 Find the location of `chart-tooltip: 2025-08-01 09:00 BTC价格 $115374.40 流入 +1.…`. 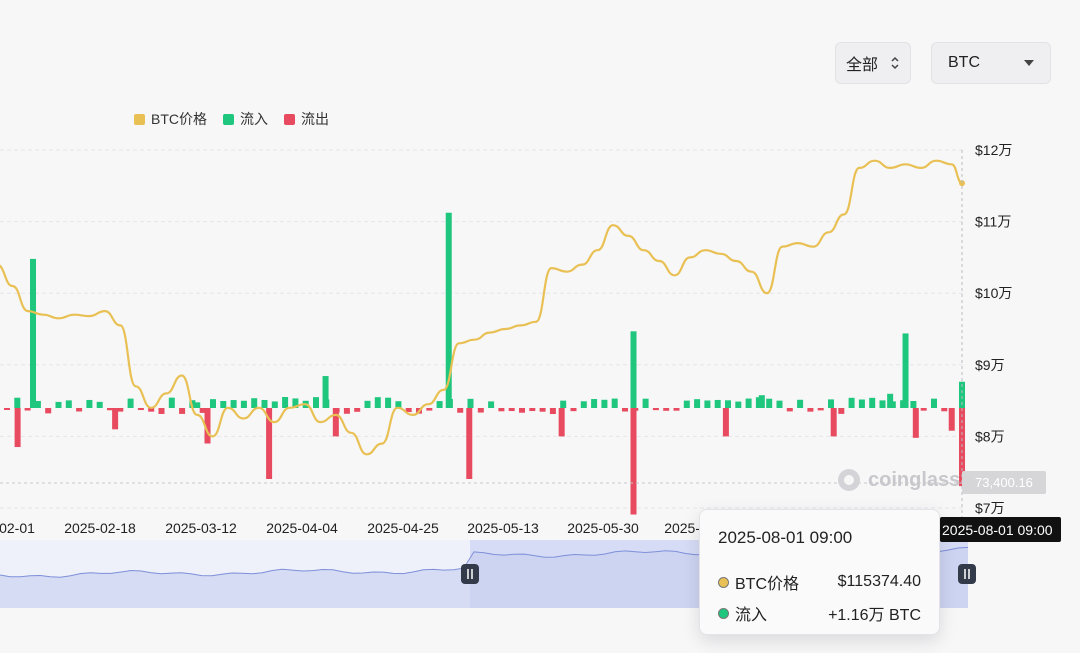

chart-tooltip: 2025-08-01 09:00 BTC价格 $115374.40 流入 +1.… is located at coordinates (819, 572).